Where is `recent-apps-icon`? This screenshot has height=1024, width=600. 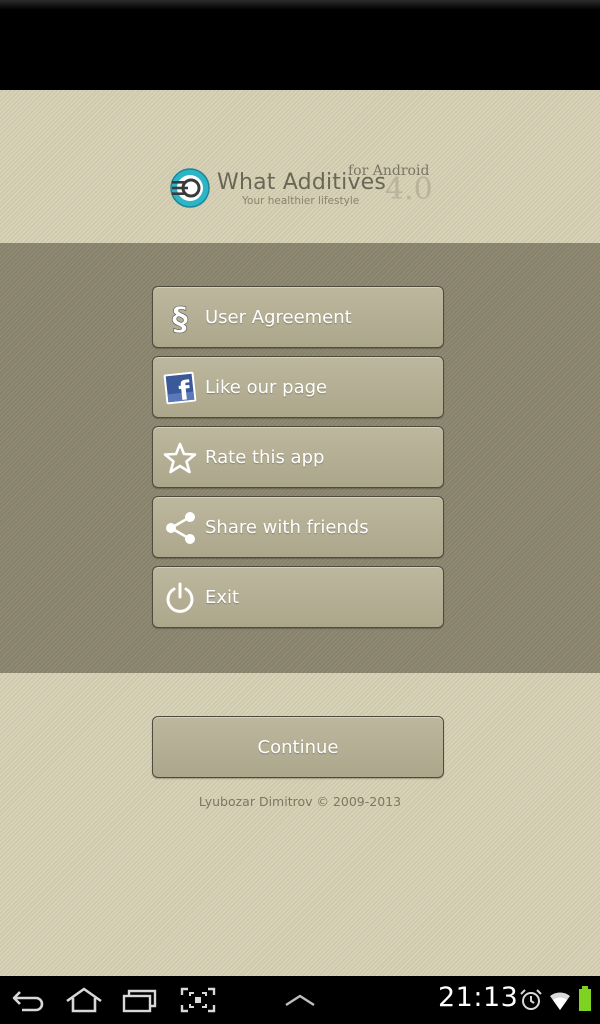 recent-apps-icon is located at coordinates (140, 1000).